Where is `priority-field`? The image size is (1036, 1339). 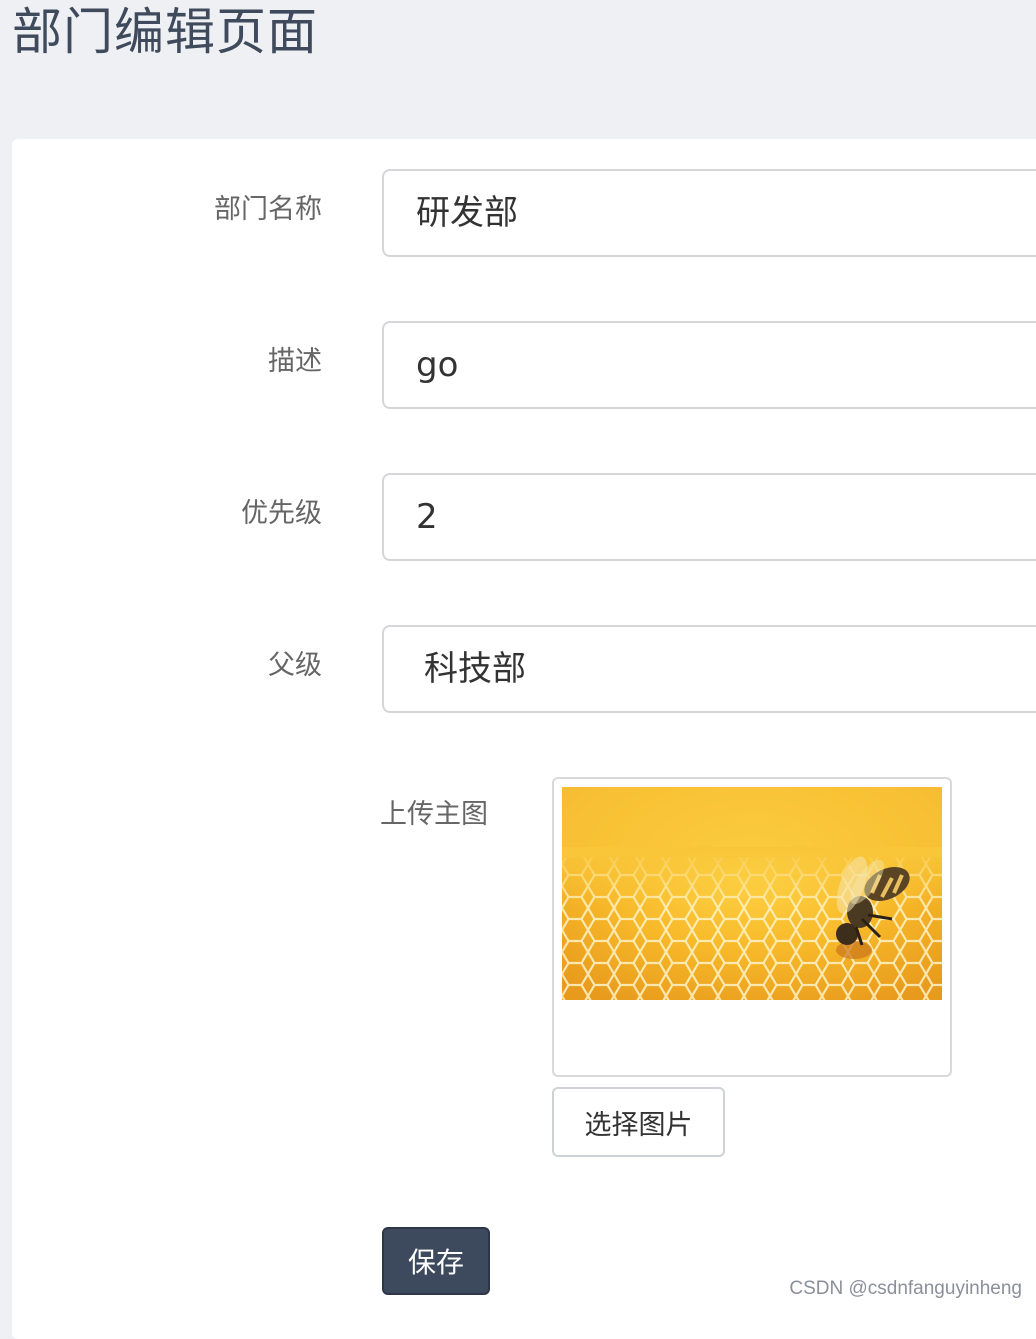 priority-field is located at coordinates (709, 517).